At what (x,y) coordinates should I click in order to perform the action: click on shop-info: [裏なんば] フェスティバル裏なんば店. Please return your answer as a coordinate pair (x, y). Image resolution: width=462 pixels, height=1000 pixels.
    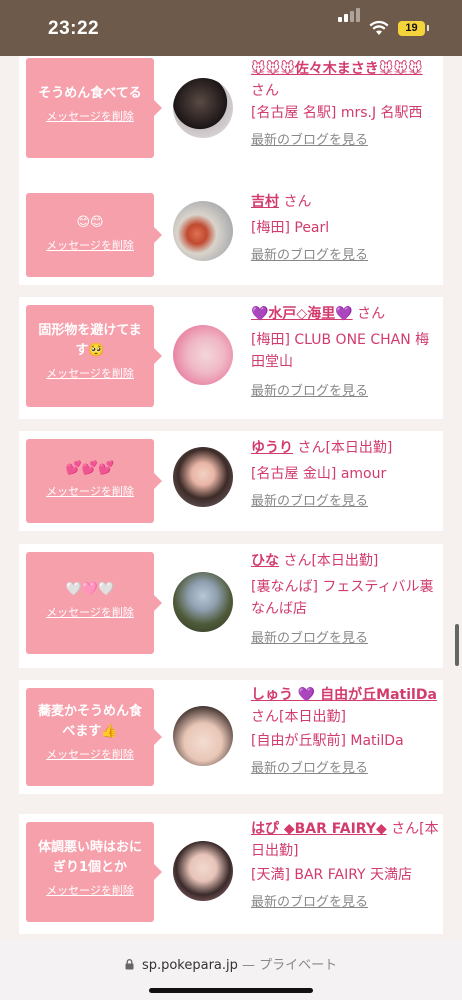
    Looking at the image, I should click on (342, 598).